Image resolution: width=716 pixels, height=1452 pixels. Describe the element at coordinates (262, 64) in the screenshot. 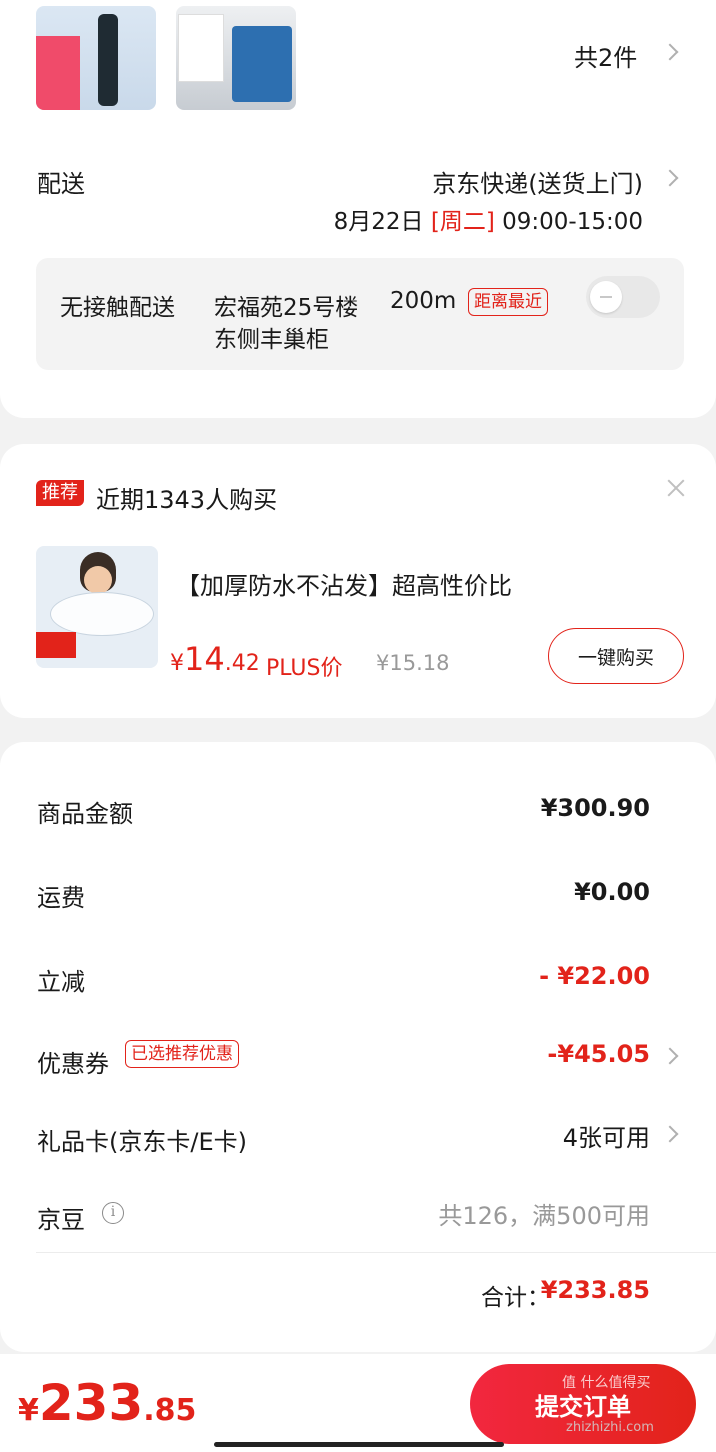

I see `product-box-image` at that location.